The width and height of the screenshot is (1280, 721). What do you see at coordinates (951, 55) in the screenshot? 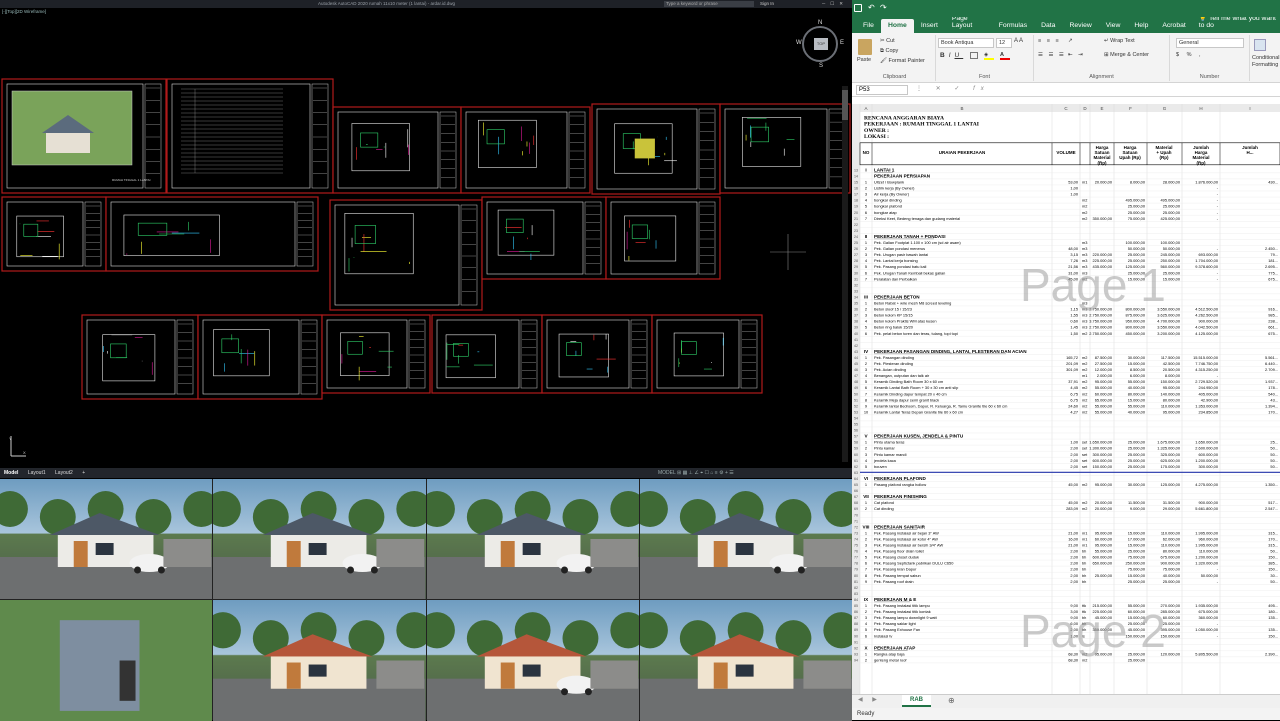
I see `font-style-buttons: BIU` at bounding box center [951, 55].